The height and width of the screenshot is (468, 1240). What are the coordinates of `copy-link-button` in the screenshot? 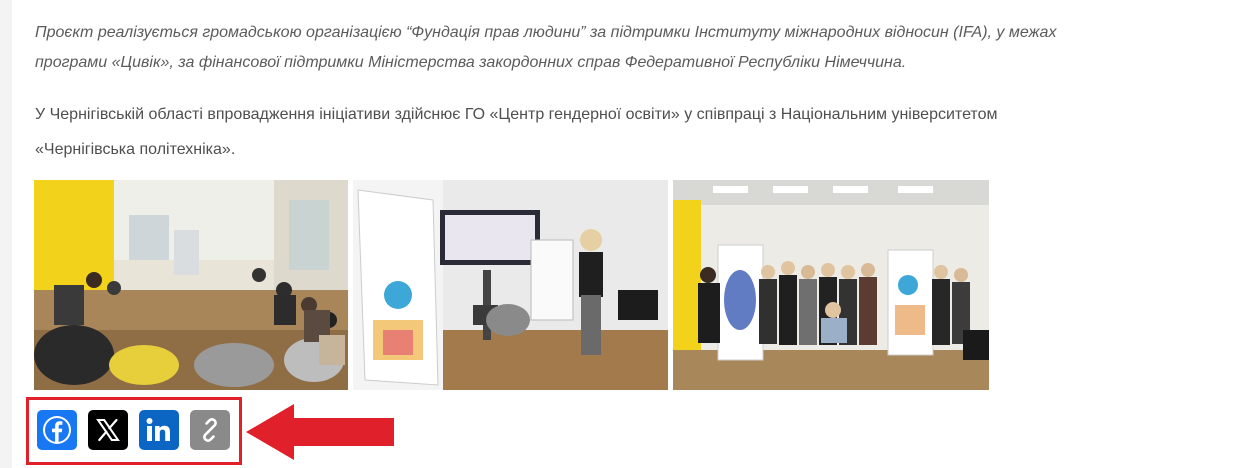 It's located at (210, 430).